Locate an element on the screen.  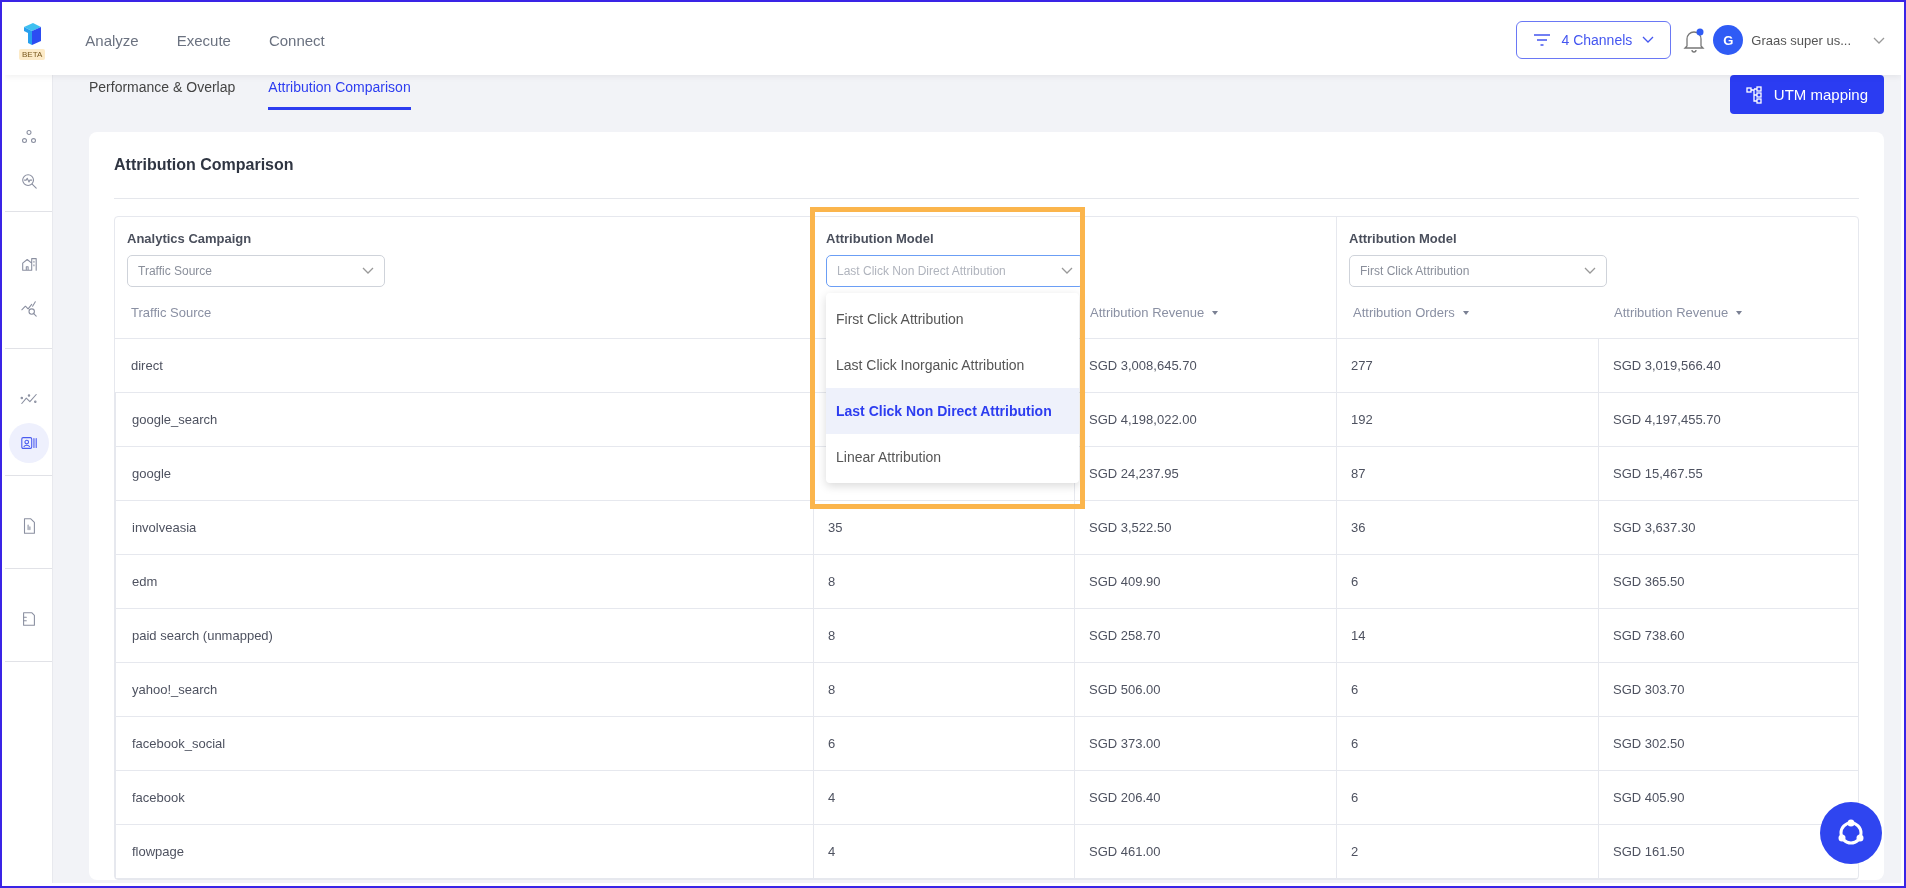
table-cell: facebook is located at coordinates (158, 797).